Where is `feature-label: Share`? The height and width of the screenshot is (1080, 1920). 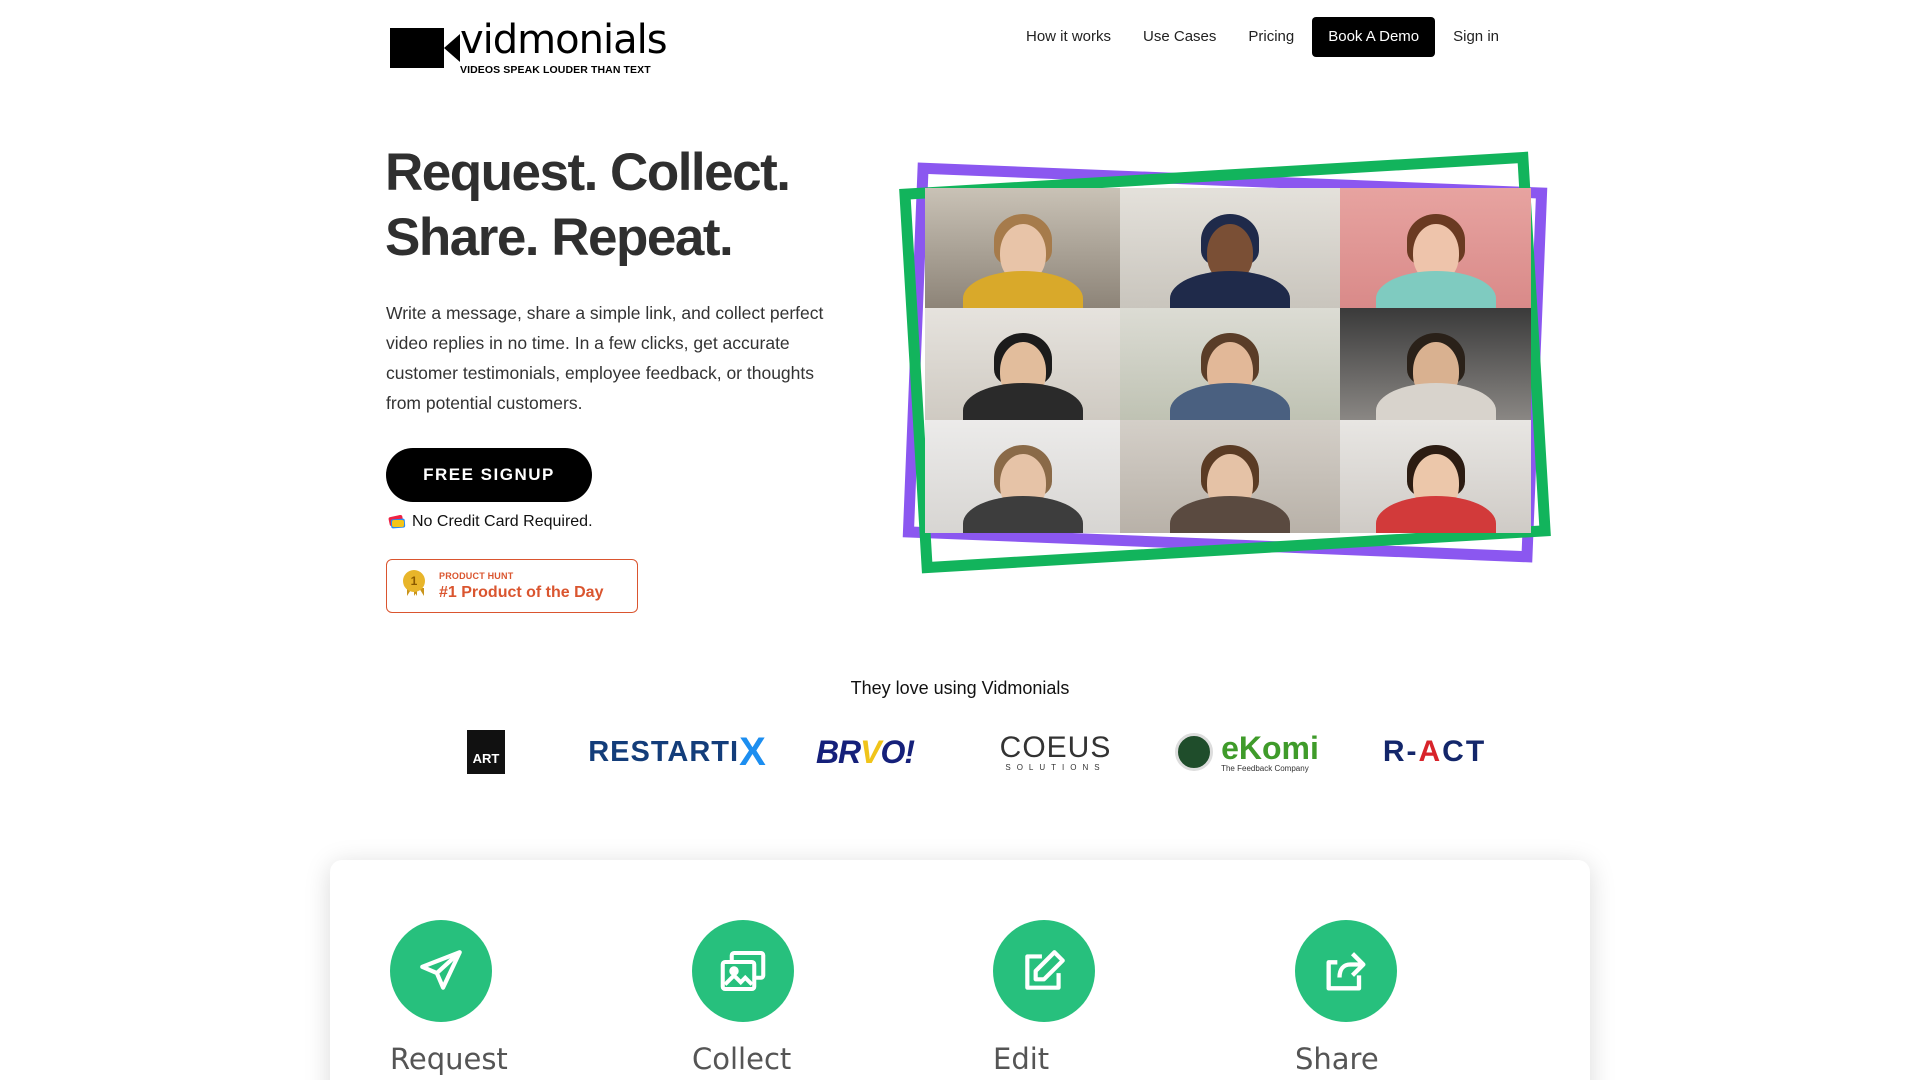 feature-label: Share is located at coordinates (1337, 1059).